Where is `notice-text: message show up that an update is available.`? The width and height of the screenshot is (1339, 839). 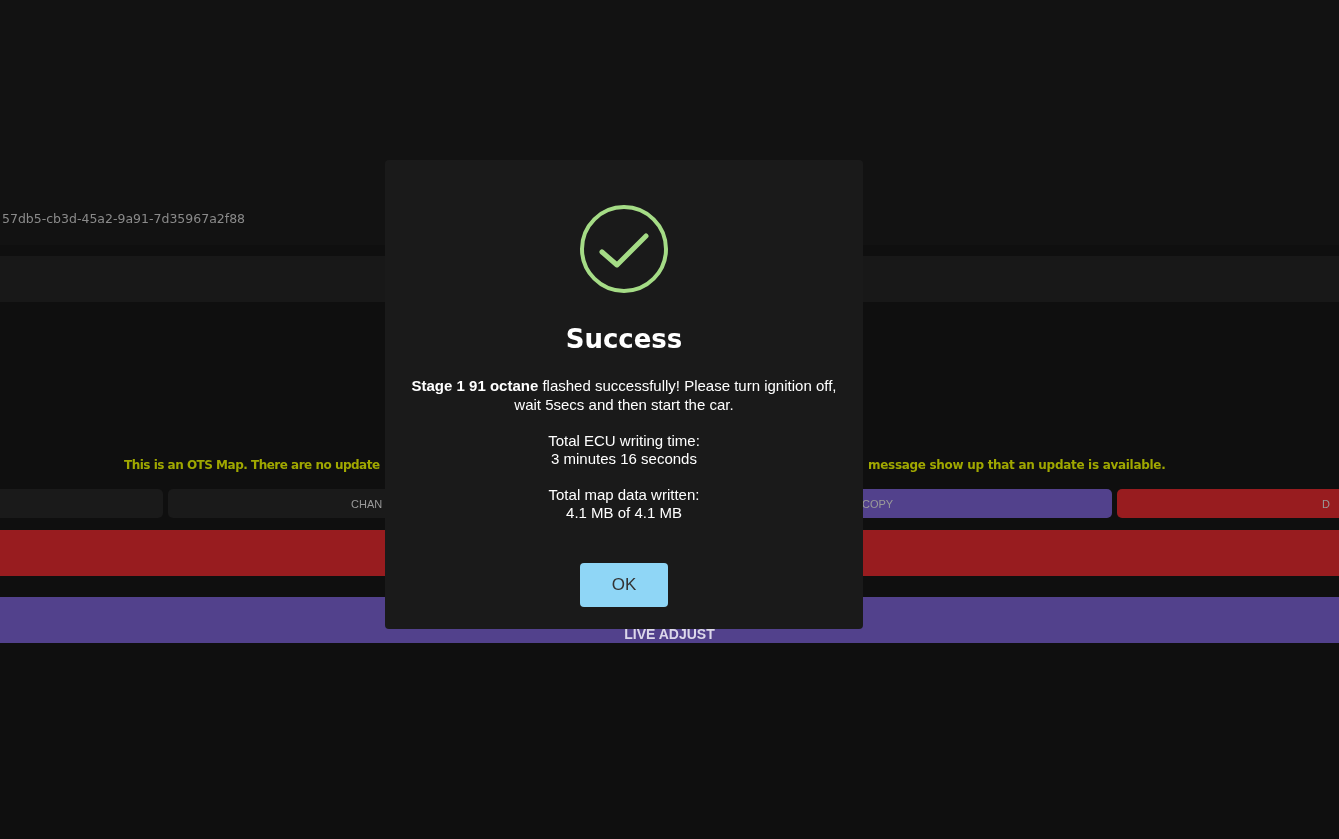
notice-text: message show up that an update is available. is located at coordinates (1017, 465).